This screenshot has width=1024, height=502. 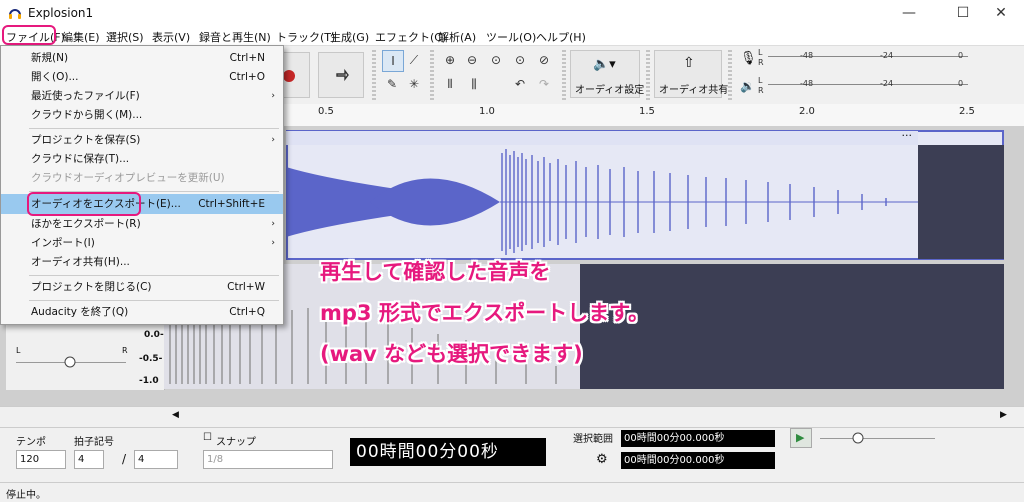 I want to click on silence-selection-icon: ⫼, so click(x=474, y=84).